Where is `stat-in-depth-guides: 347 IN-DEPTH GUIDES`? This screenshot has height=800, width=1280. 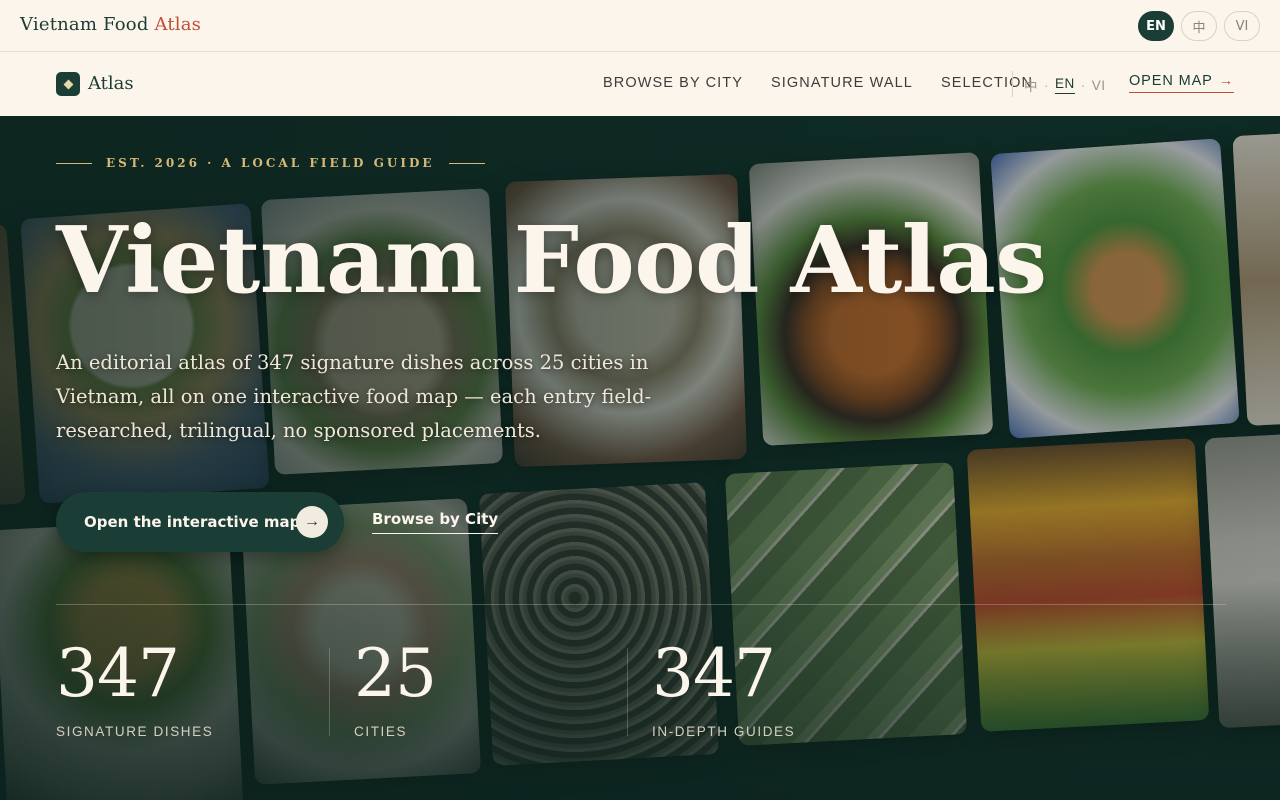 stat-in-depth-guides: 347 IN-DEPTH GUIDES is located at coordinates (724, 687).